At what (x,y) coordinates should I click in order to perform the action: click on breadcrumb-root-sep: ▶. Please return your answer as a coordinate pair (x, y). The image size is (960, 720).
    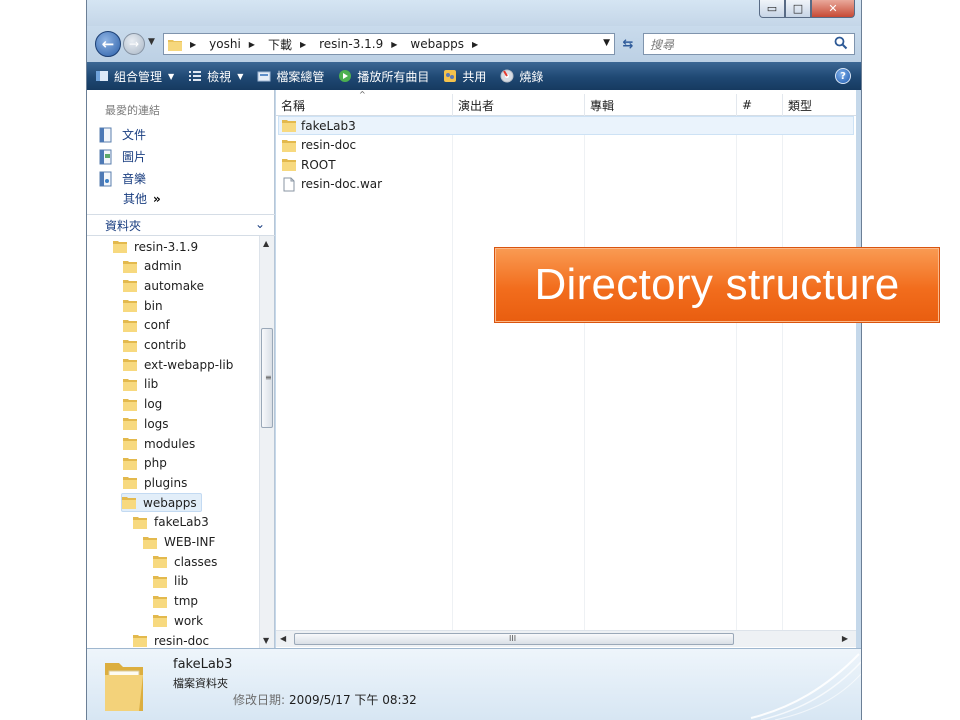
    Looking at the image, I should click on (195, 44).